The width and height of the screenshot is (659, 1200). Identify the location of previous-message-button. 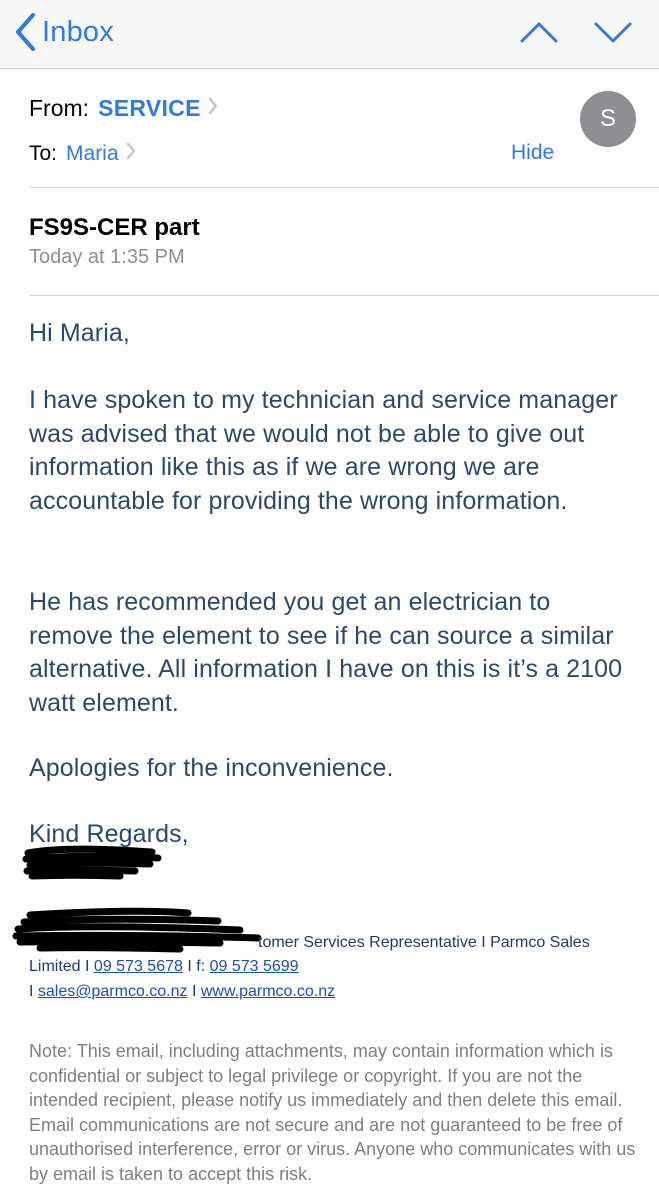
(539, 32).